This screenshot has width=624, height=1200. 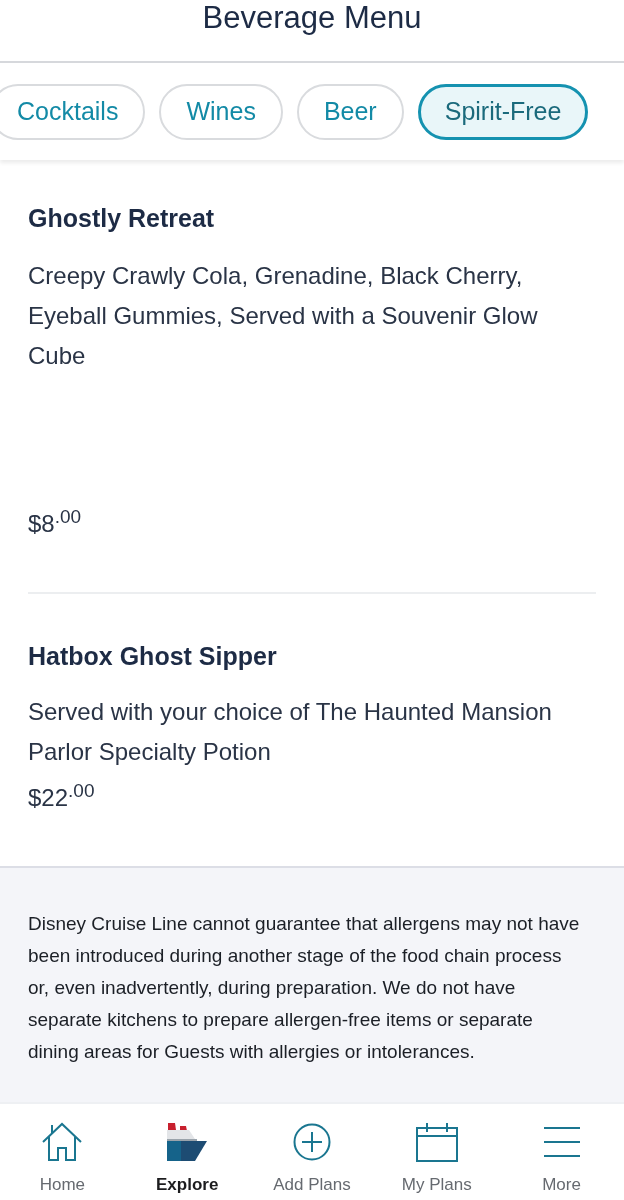 What do you see at coordinates (304, 988) in the screenshot?
I see `allergen-disclaimer: Disney Cruise Line cannot guarantee that allergens may not have been introduced during another stage of the food chain process or, even inadvertently, during preparation. We do not have separate kitchens to prepare allergen-free items or separate dining areas for Guests with allergies or intolerances.` at bounding box center [304, 988].